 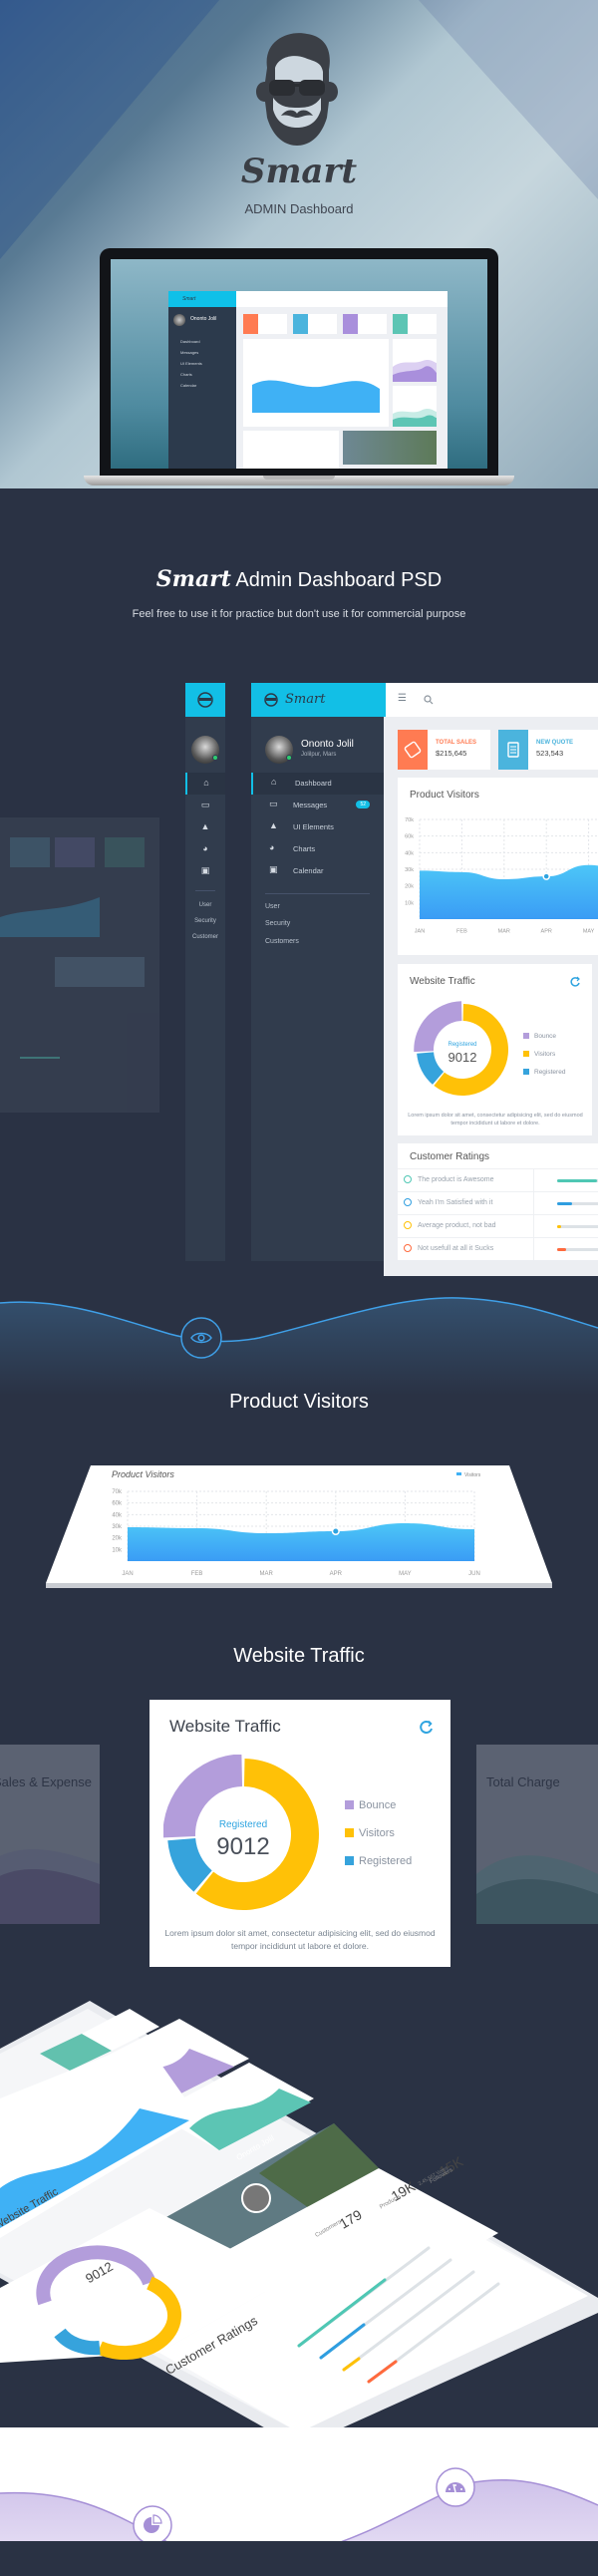 What do you see at coordinates (201, 1338) in the screenshot?
I see `eye-icon` at bounding box center [201, 1338].